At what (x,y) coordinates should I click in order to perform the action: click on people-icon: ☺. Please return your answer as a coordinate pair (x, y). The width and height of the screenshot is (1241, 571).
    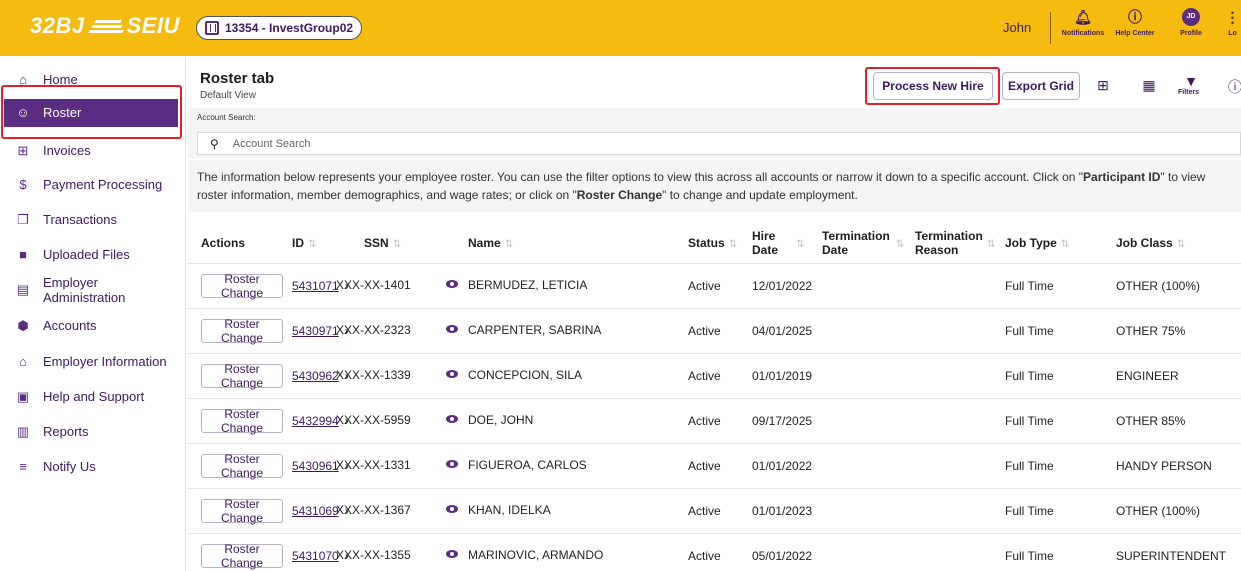
    Looking at the image, I should click on (23, 112).